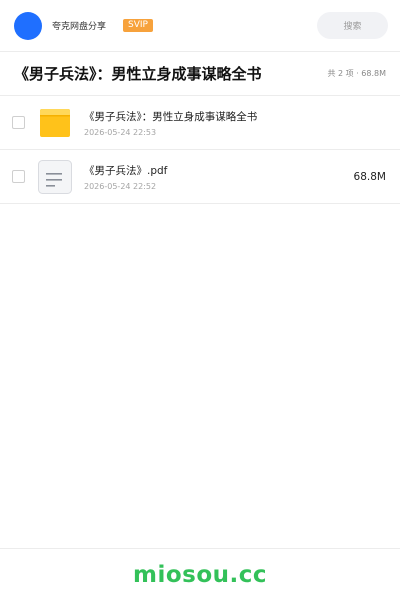 This screenshot has width=400, height=600. Describe the element at coordinates (120, 132) in the screenshot. I see `file-date: 2026-05-24 22:53` at that location.